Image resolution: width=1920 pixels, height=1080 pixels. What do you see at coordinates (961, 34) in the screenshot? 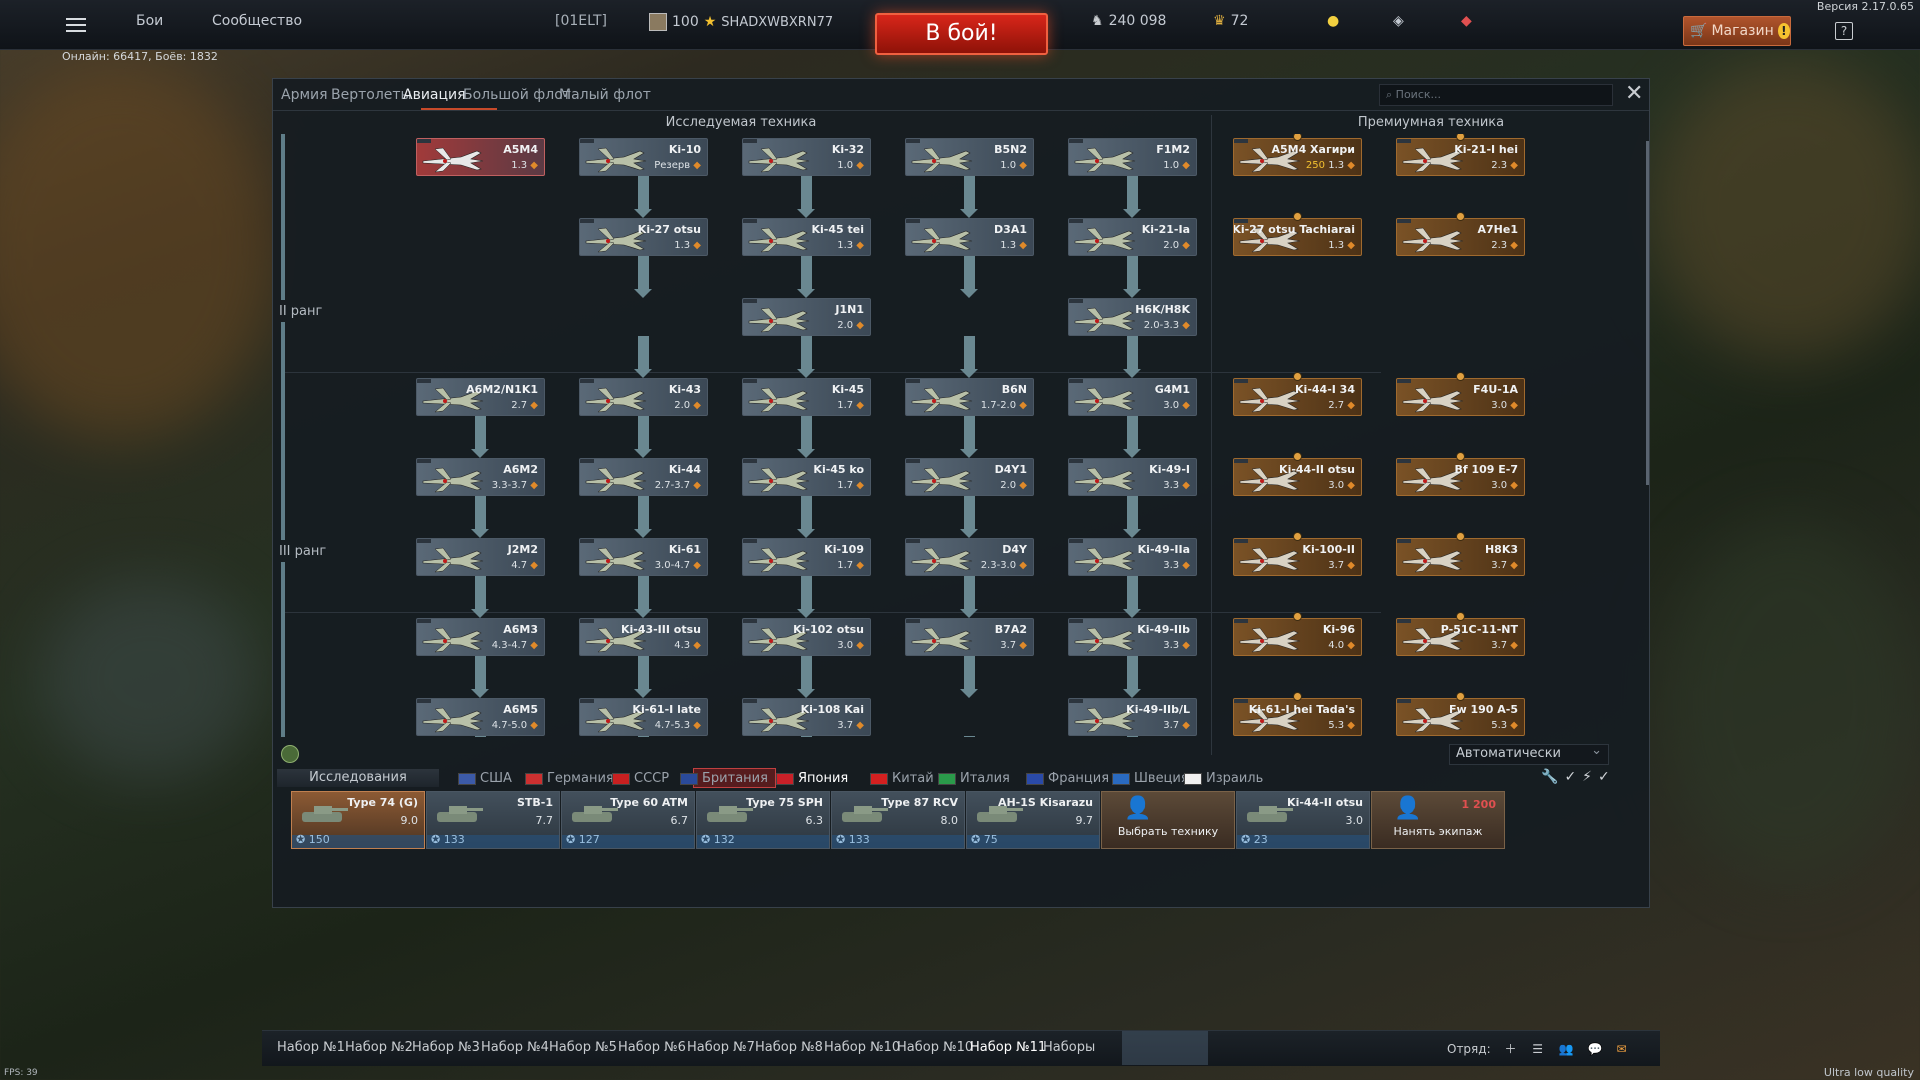
I see `to-battle-button: В бой!` at bounding box center [961, 34].